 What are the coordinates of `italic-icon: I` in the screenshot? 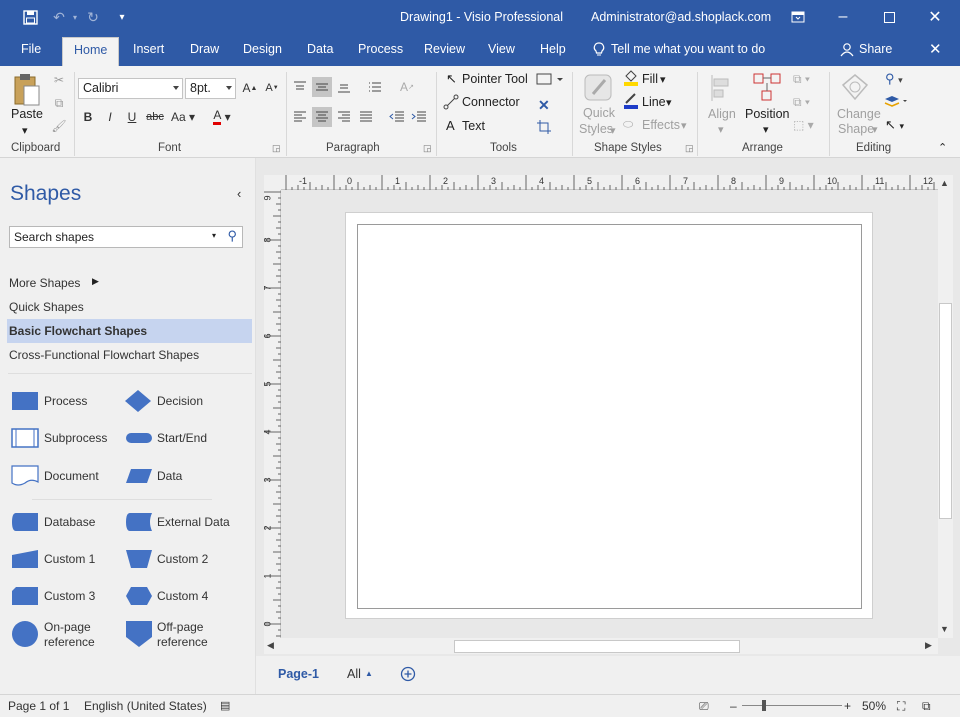 It's located at (110, 117).